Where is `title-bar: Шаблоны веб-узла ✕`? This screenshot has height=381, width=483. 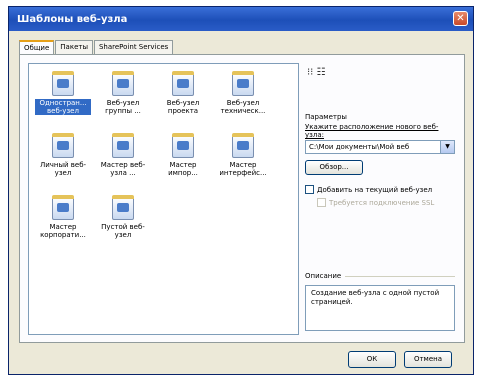 title-bar: Шаблоны веб-узла ✕ is located at coordinates (241, 19).